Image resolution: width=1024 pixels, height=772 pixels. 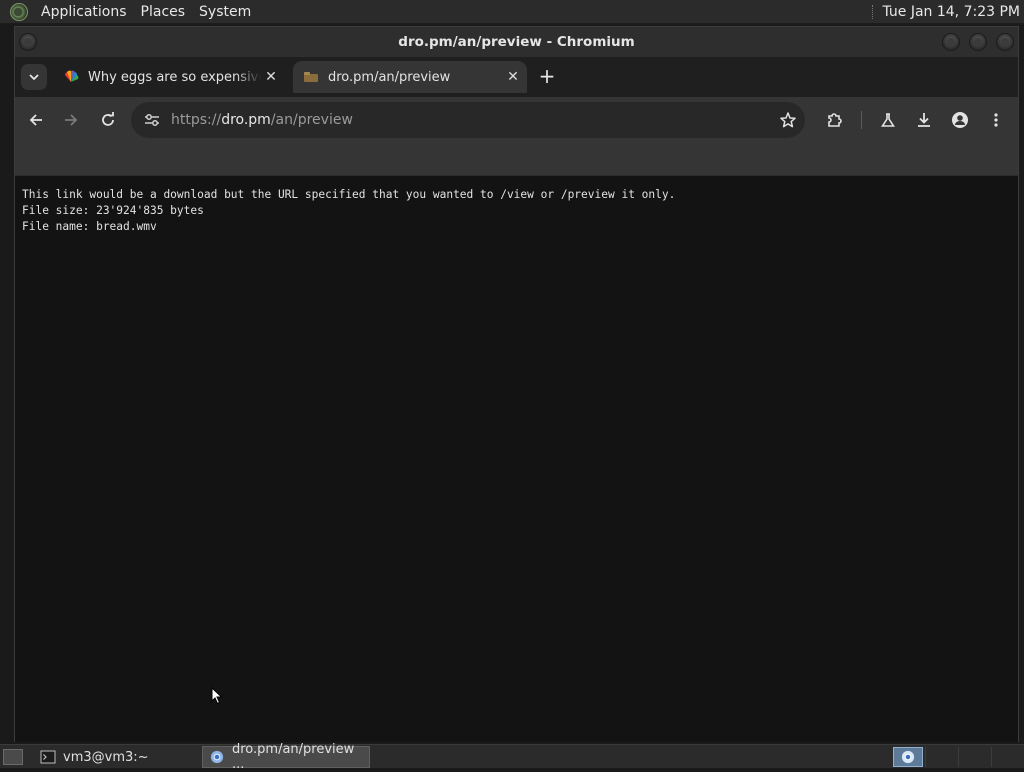 What do you see at coordinates (951, 11) in the screenshot?
I see `clock-text: Tue Jan 14, 7:23 PM` at bounding box center [951, 11].